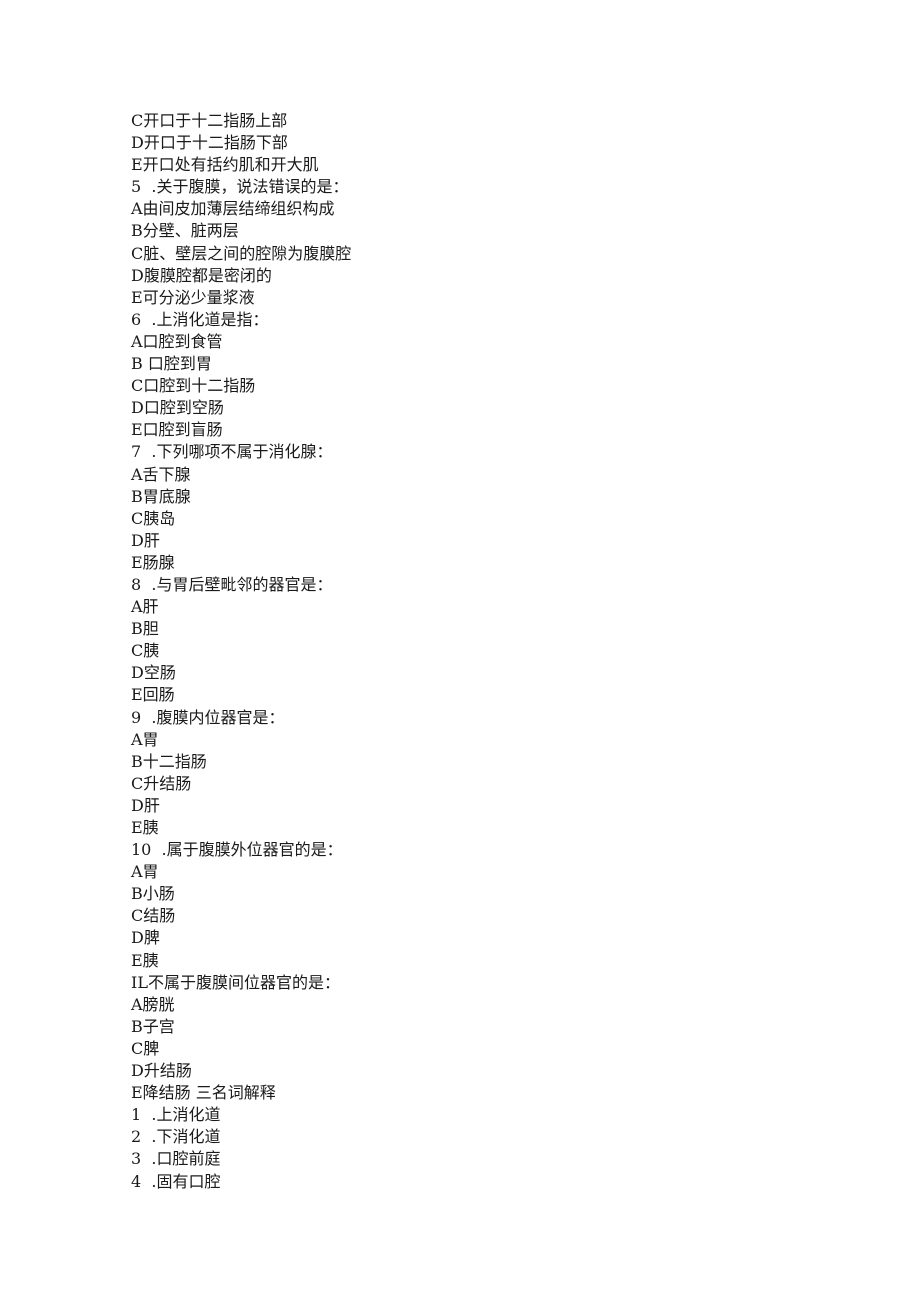 The width and height of the screenshot is (920, 1301). What do you see at coordinates (177, 341) in the screenshot?
I see `text-line: A口腔到食管` at bounding box center [177, 341].